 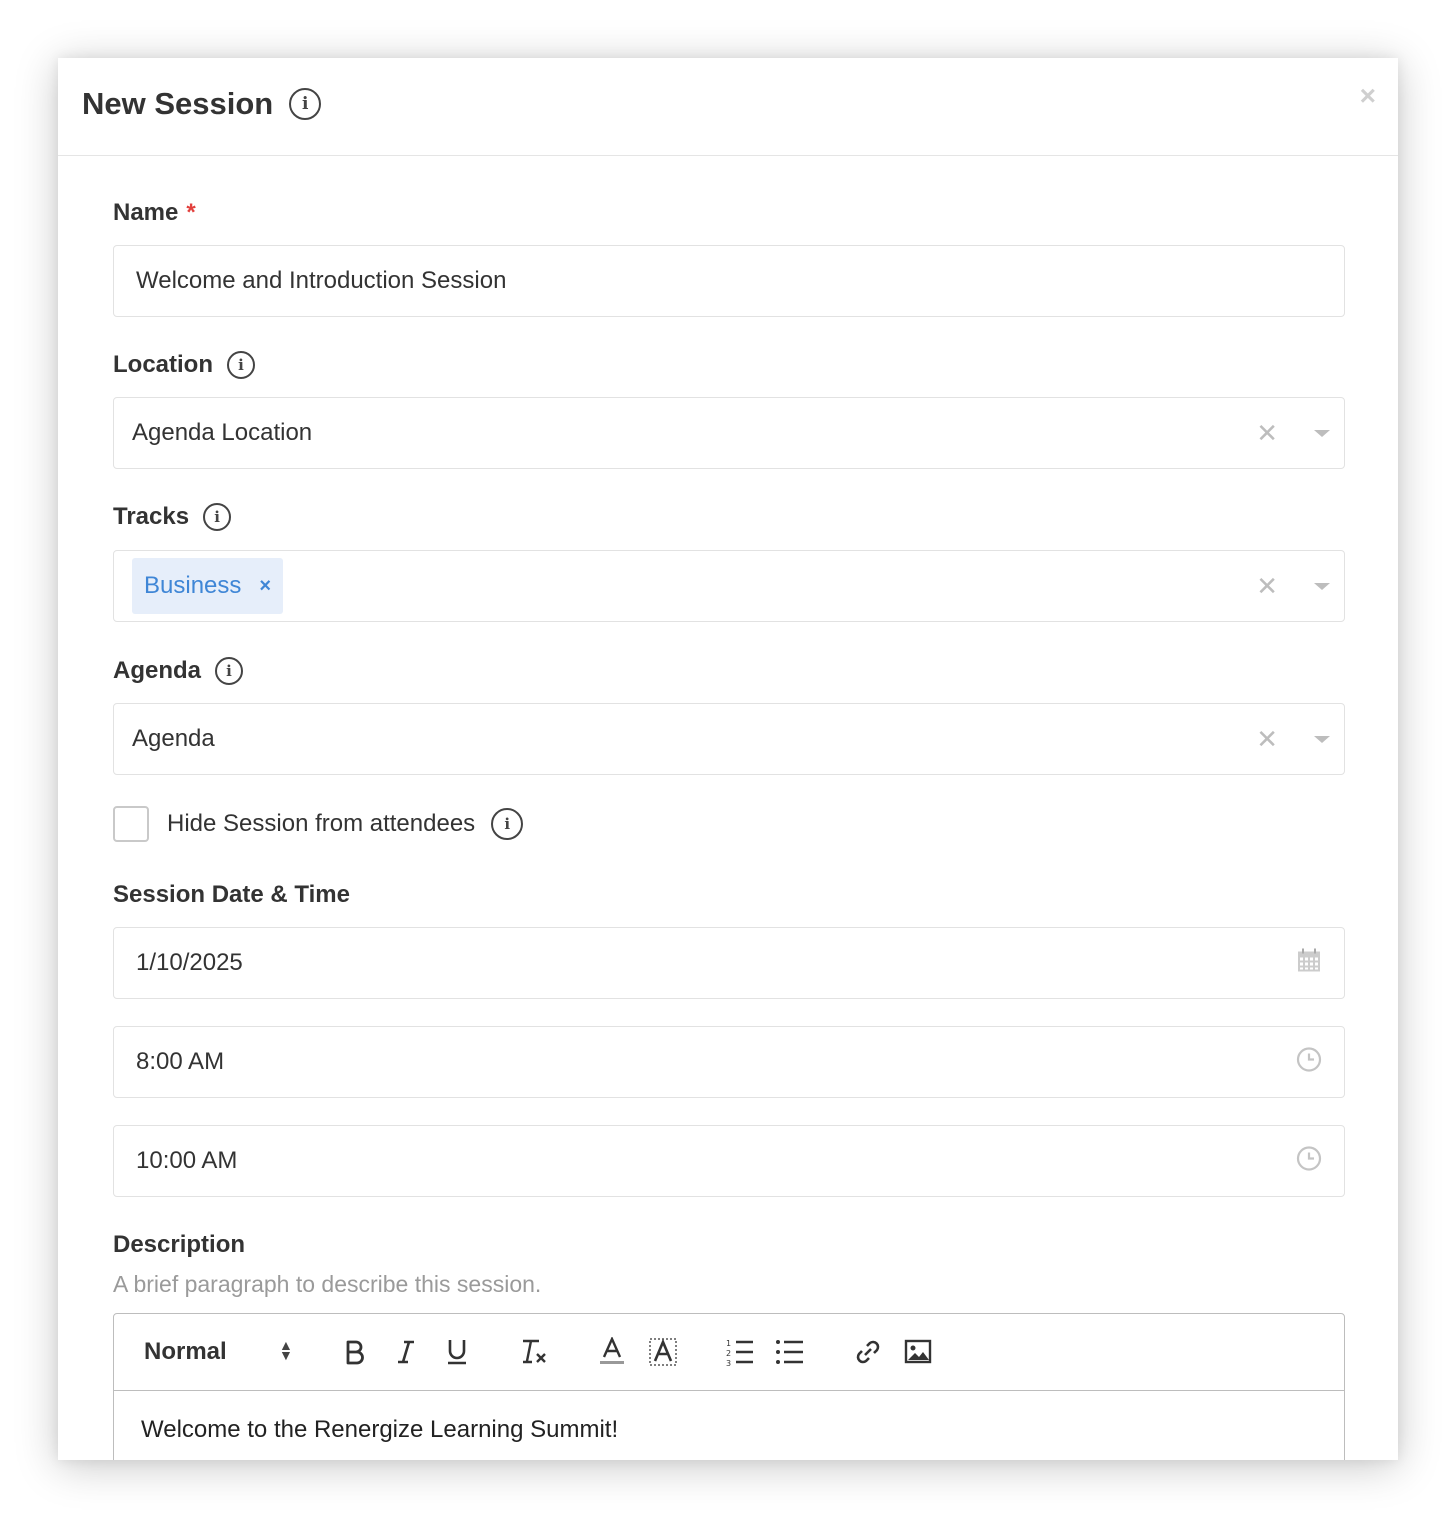 I want to click on hide-session-row: Hide Session from attendees i, so click(x=318, y=824).